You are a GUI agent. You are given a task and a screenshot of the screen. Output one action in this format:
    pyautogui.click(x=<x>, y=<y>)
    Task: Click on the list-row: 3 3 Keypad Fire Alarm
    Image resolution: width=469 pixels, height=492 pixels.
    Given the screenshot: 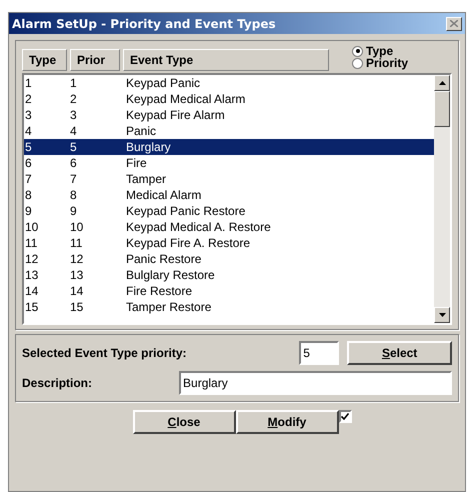 What is the action you would take?
    pyautogui.click(x=229, y=115)
    